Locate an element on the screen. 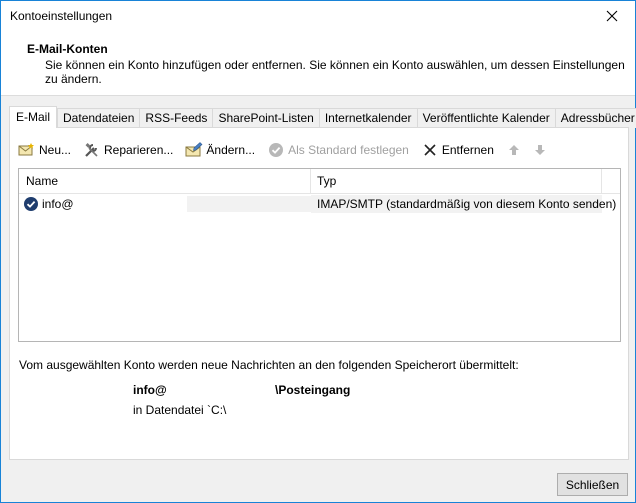  set-default-button: Als Standard festlegen is located at coordinates (338, 150).